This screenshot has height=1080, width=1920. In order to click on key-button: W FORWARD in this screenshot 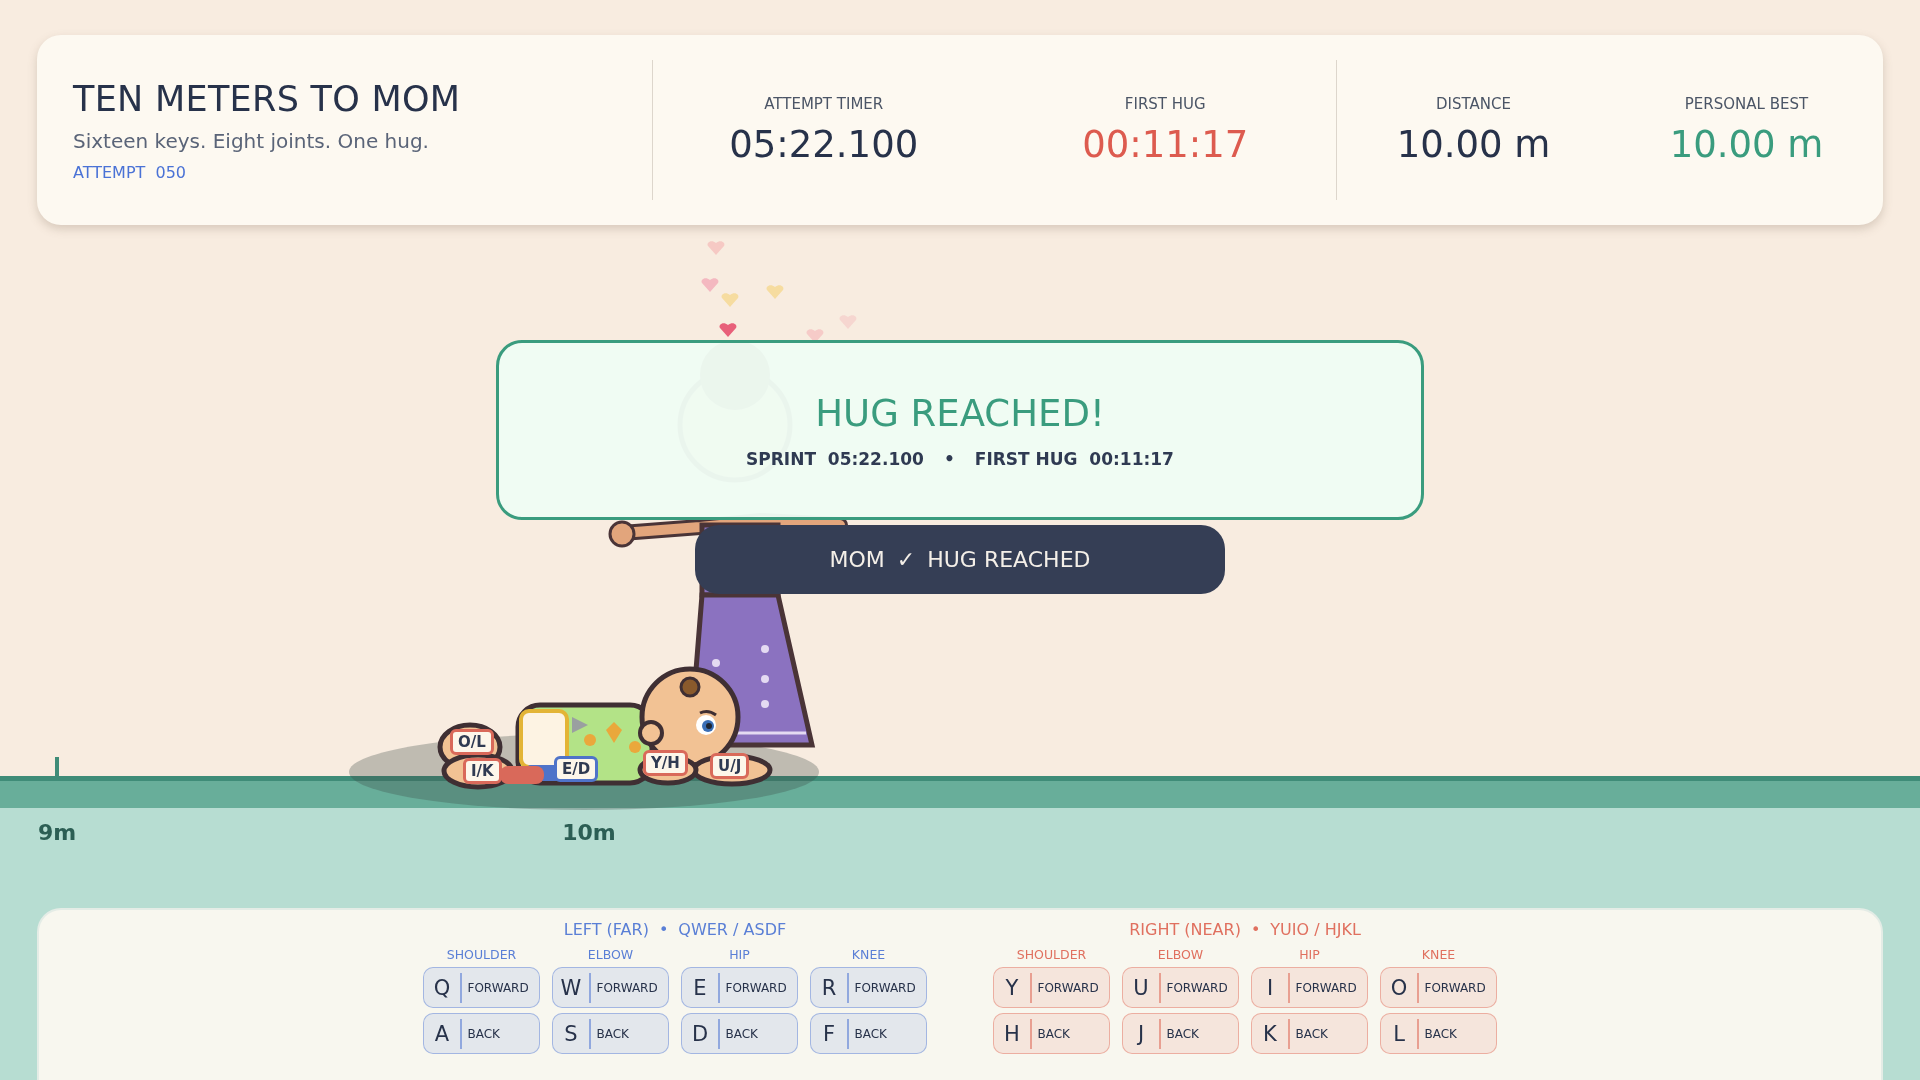, I will do `click(610, 987)`.